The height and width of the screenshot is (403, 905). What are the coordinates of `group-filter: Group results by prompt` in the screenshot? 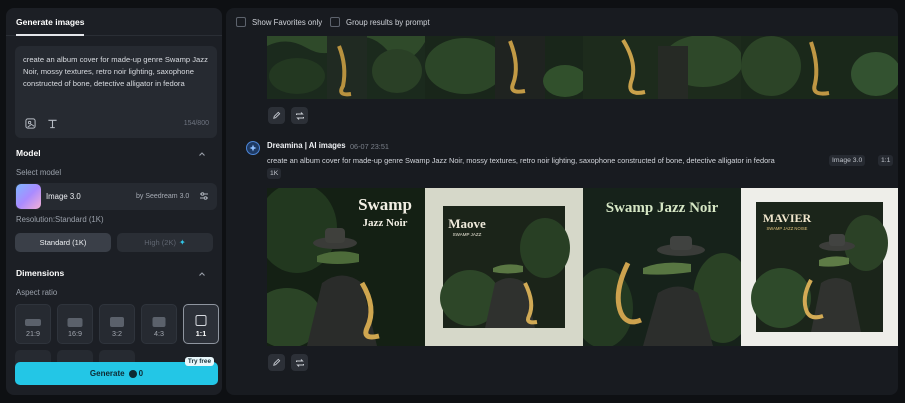 It's located at (380, 22).